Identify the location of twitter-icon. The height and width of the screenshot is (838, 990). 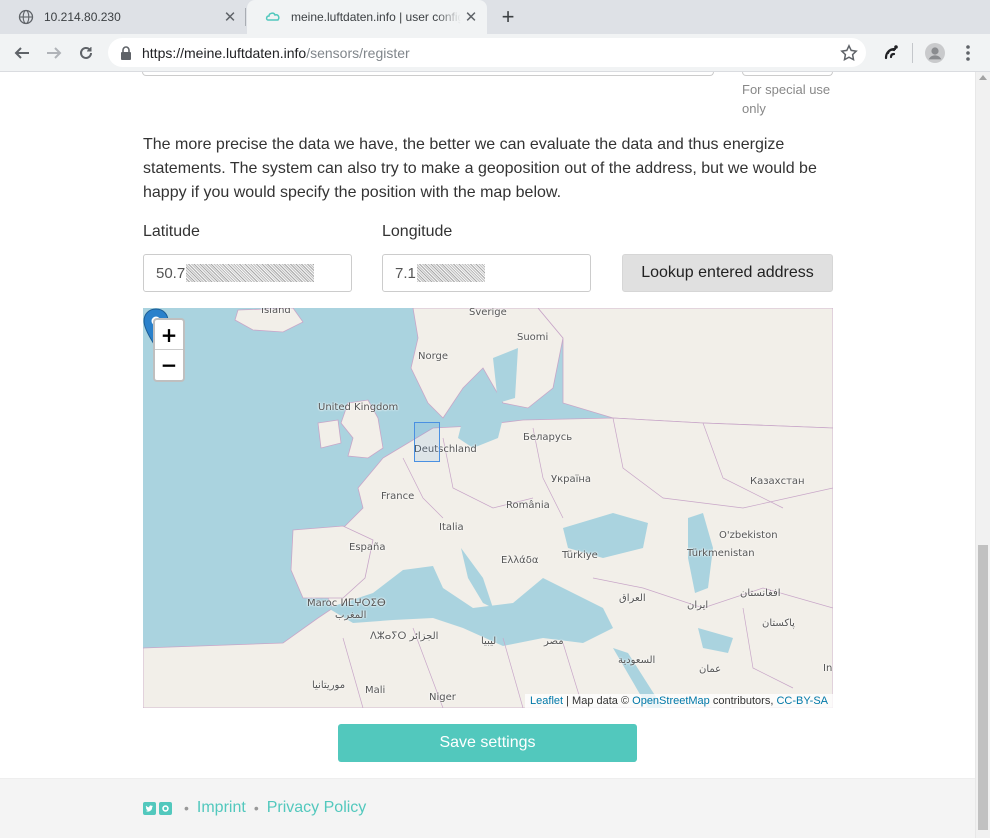
(149, 808).